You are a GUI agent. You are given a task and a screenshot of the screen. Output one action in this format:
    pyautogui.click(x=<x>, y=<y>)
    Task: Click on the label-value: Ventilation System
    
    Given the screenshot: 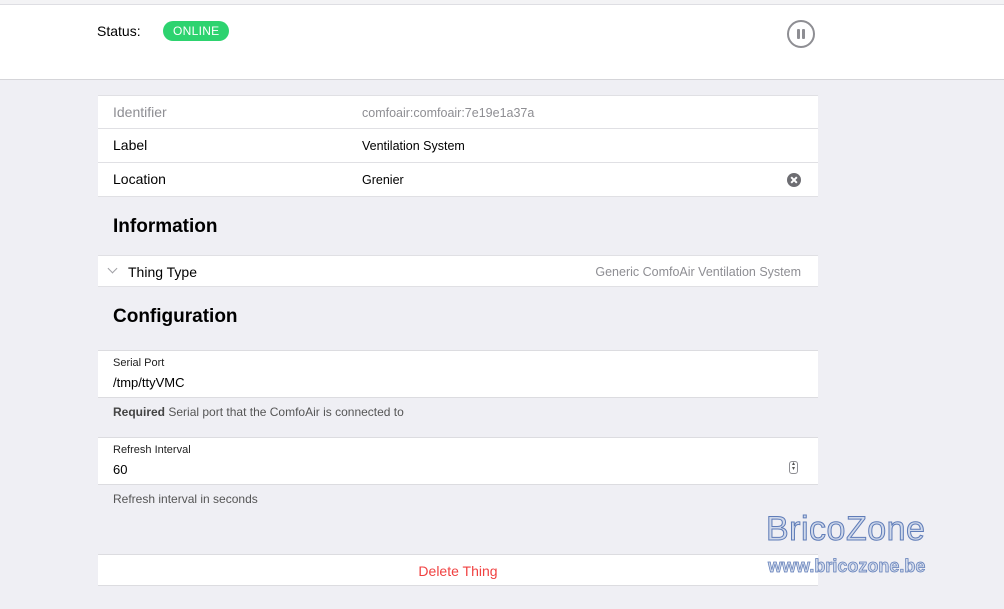 What is the action you would take?
    pyautogui.click(x=413, y=146)
    